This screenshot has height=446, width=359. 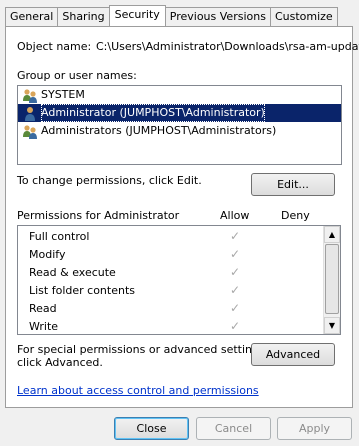 What do you see at coordinates (179, 255) in the screenshot?
I see `permission-row-modify: Modify ✓` at bounding box center [179, 255].